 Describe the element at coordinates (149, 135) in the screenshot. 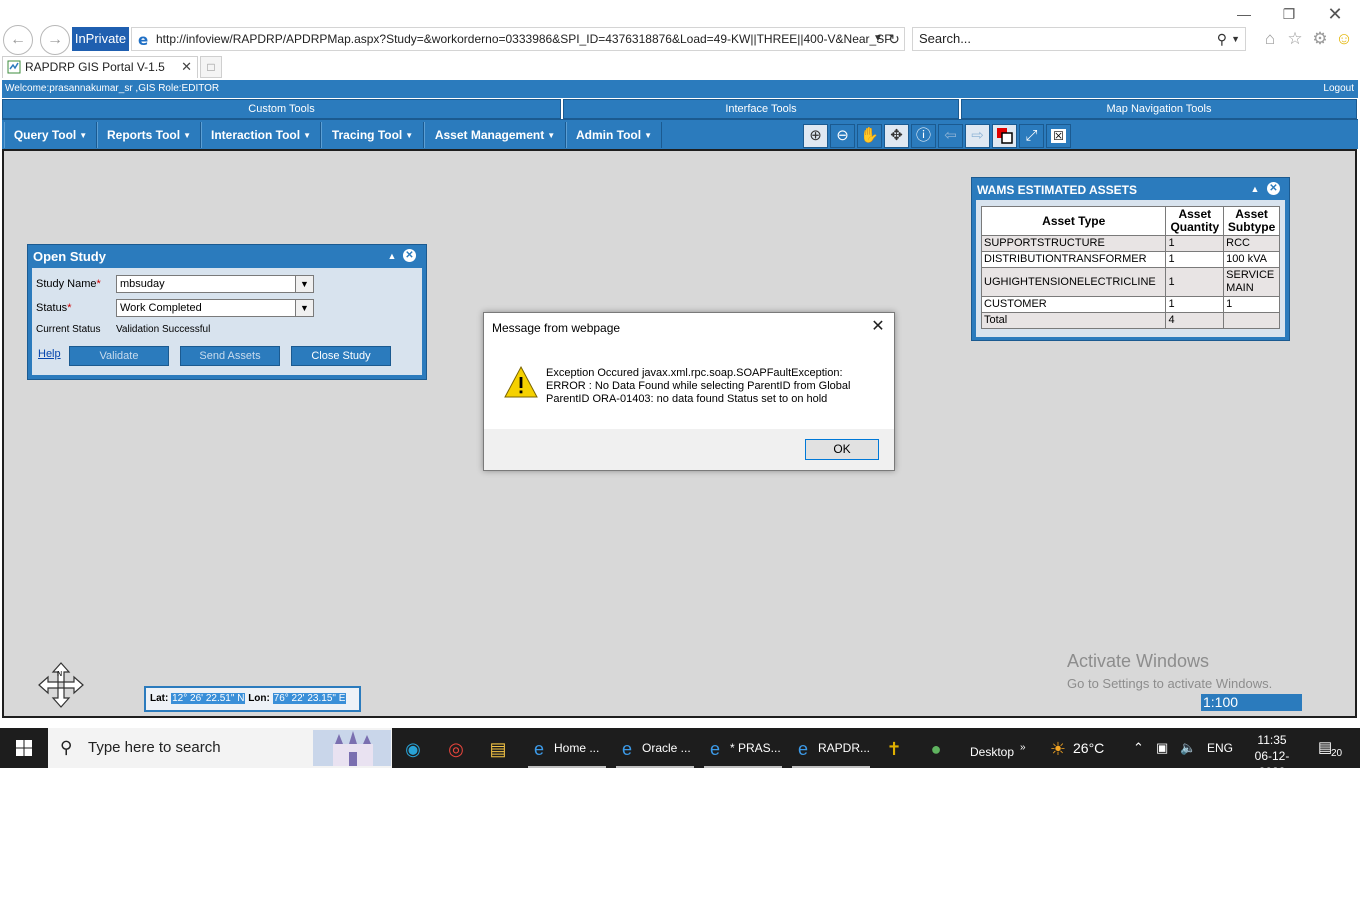

I see `menu-reports-tool: Reports Tool ▼` at that location.